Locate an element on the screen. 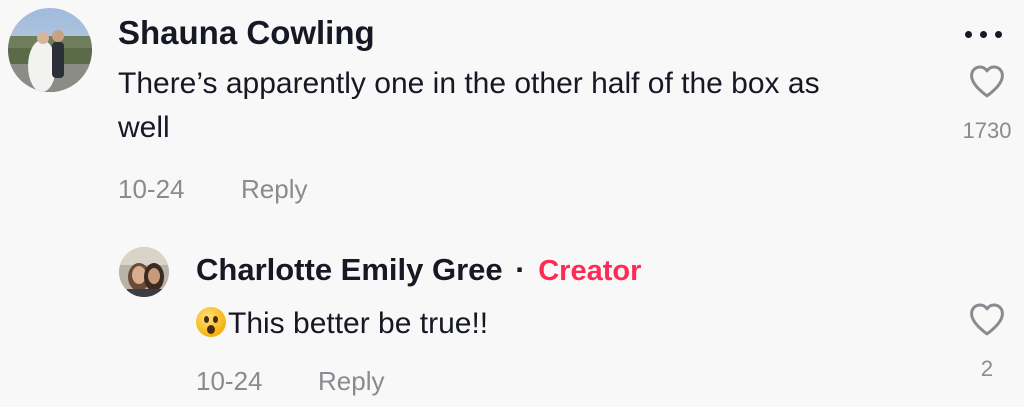 This screenshot has width=1024, height=407. reply-text: This better be true!! is located at coordinates (566, 324).